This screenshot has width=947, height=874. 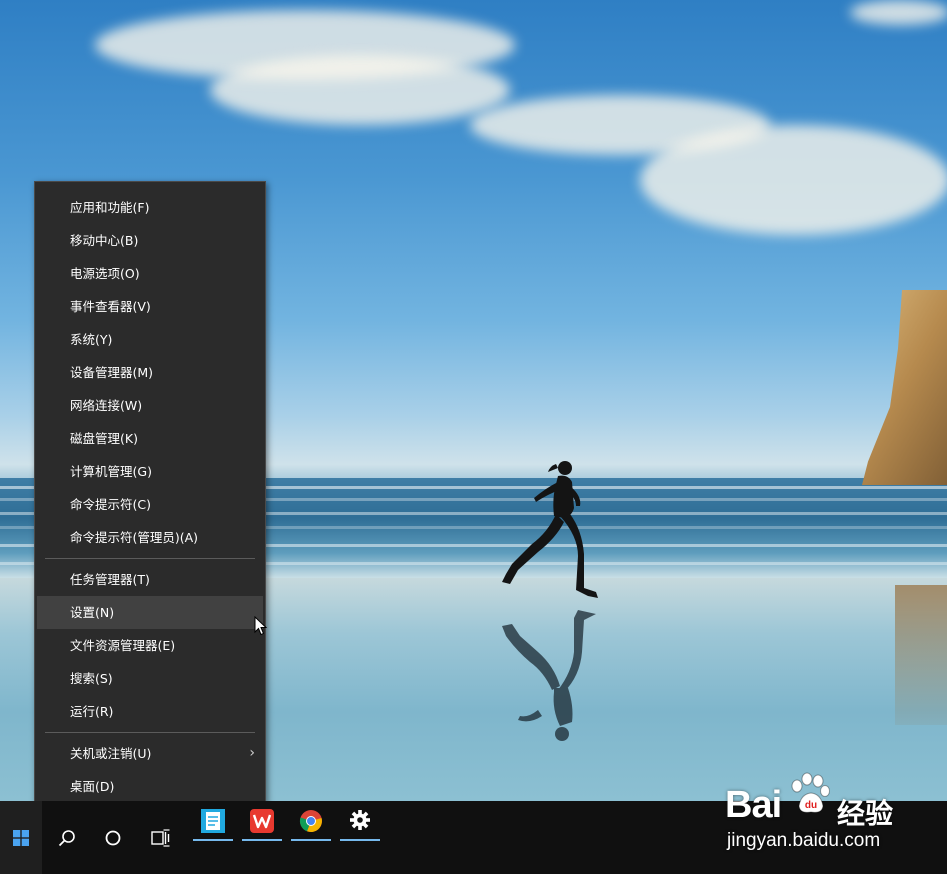 What do you see at coordinates (921, 655) in the screenshot?
I see `cliff-reflection` at bounding box center [921, 655].